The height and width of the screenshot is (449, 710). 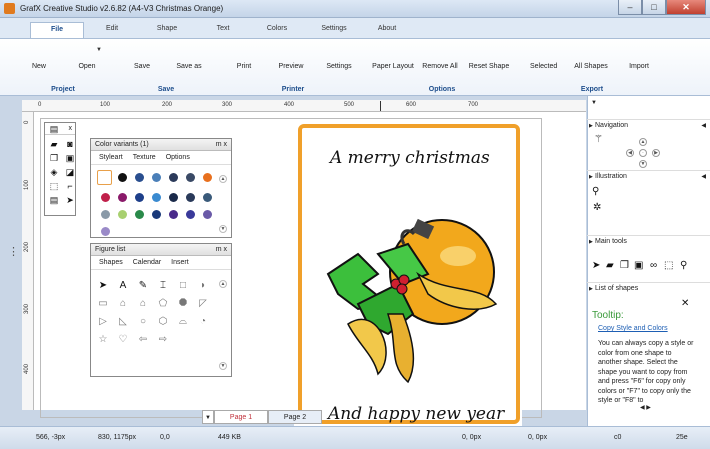 What do you see at coordinates (221, 250) in the screenshot?
I see `figure-panel-controls: m x` at bounding box center [221, 250].